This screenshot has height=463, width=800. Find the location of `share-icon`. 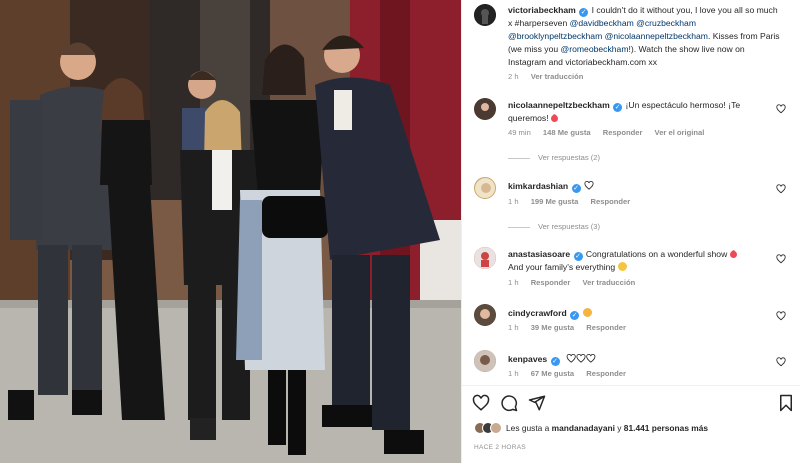

share-icon is located at coordinates (537, 403).